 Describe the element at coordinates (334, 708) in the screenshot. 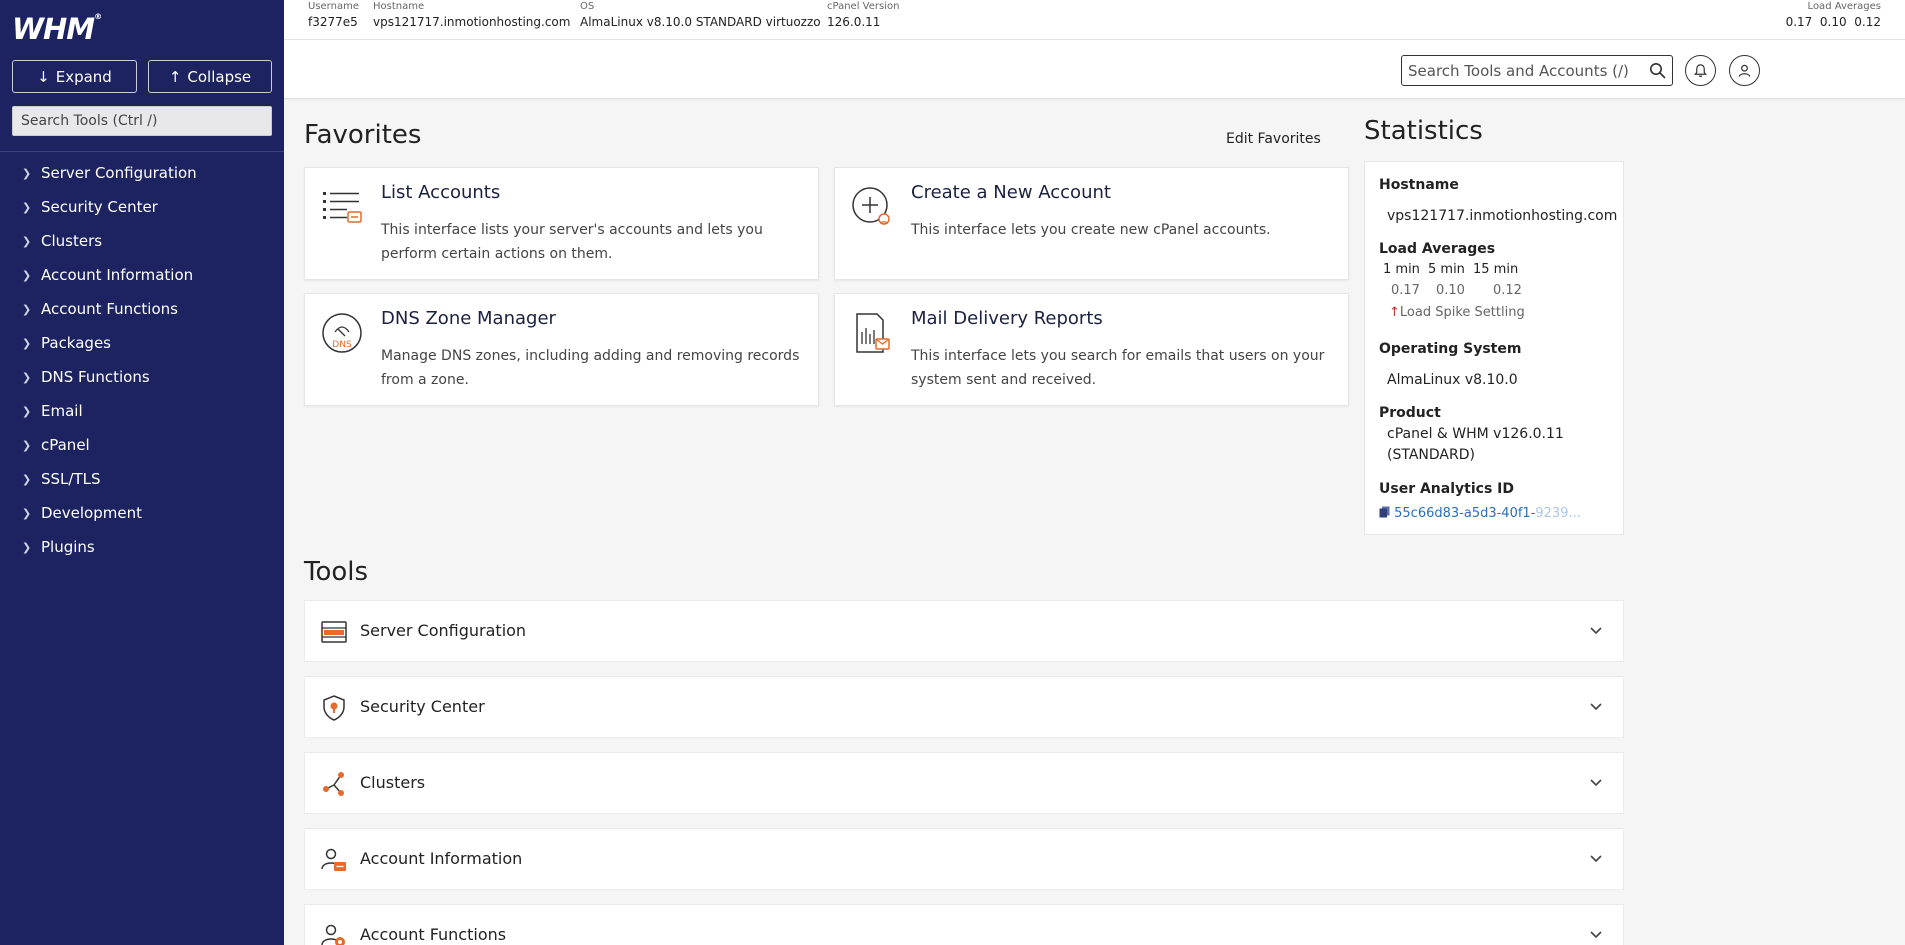

I see `shield-icon` at that location.